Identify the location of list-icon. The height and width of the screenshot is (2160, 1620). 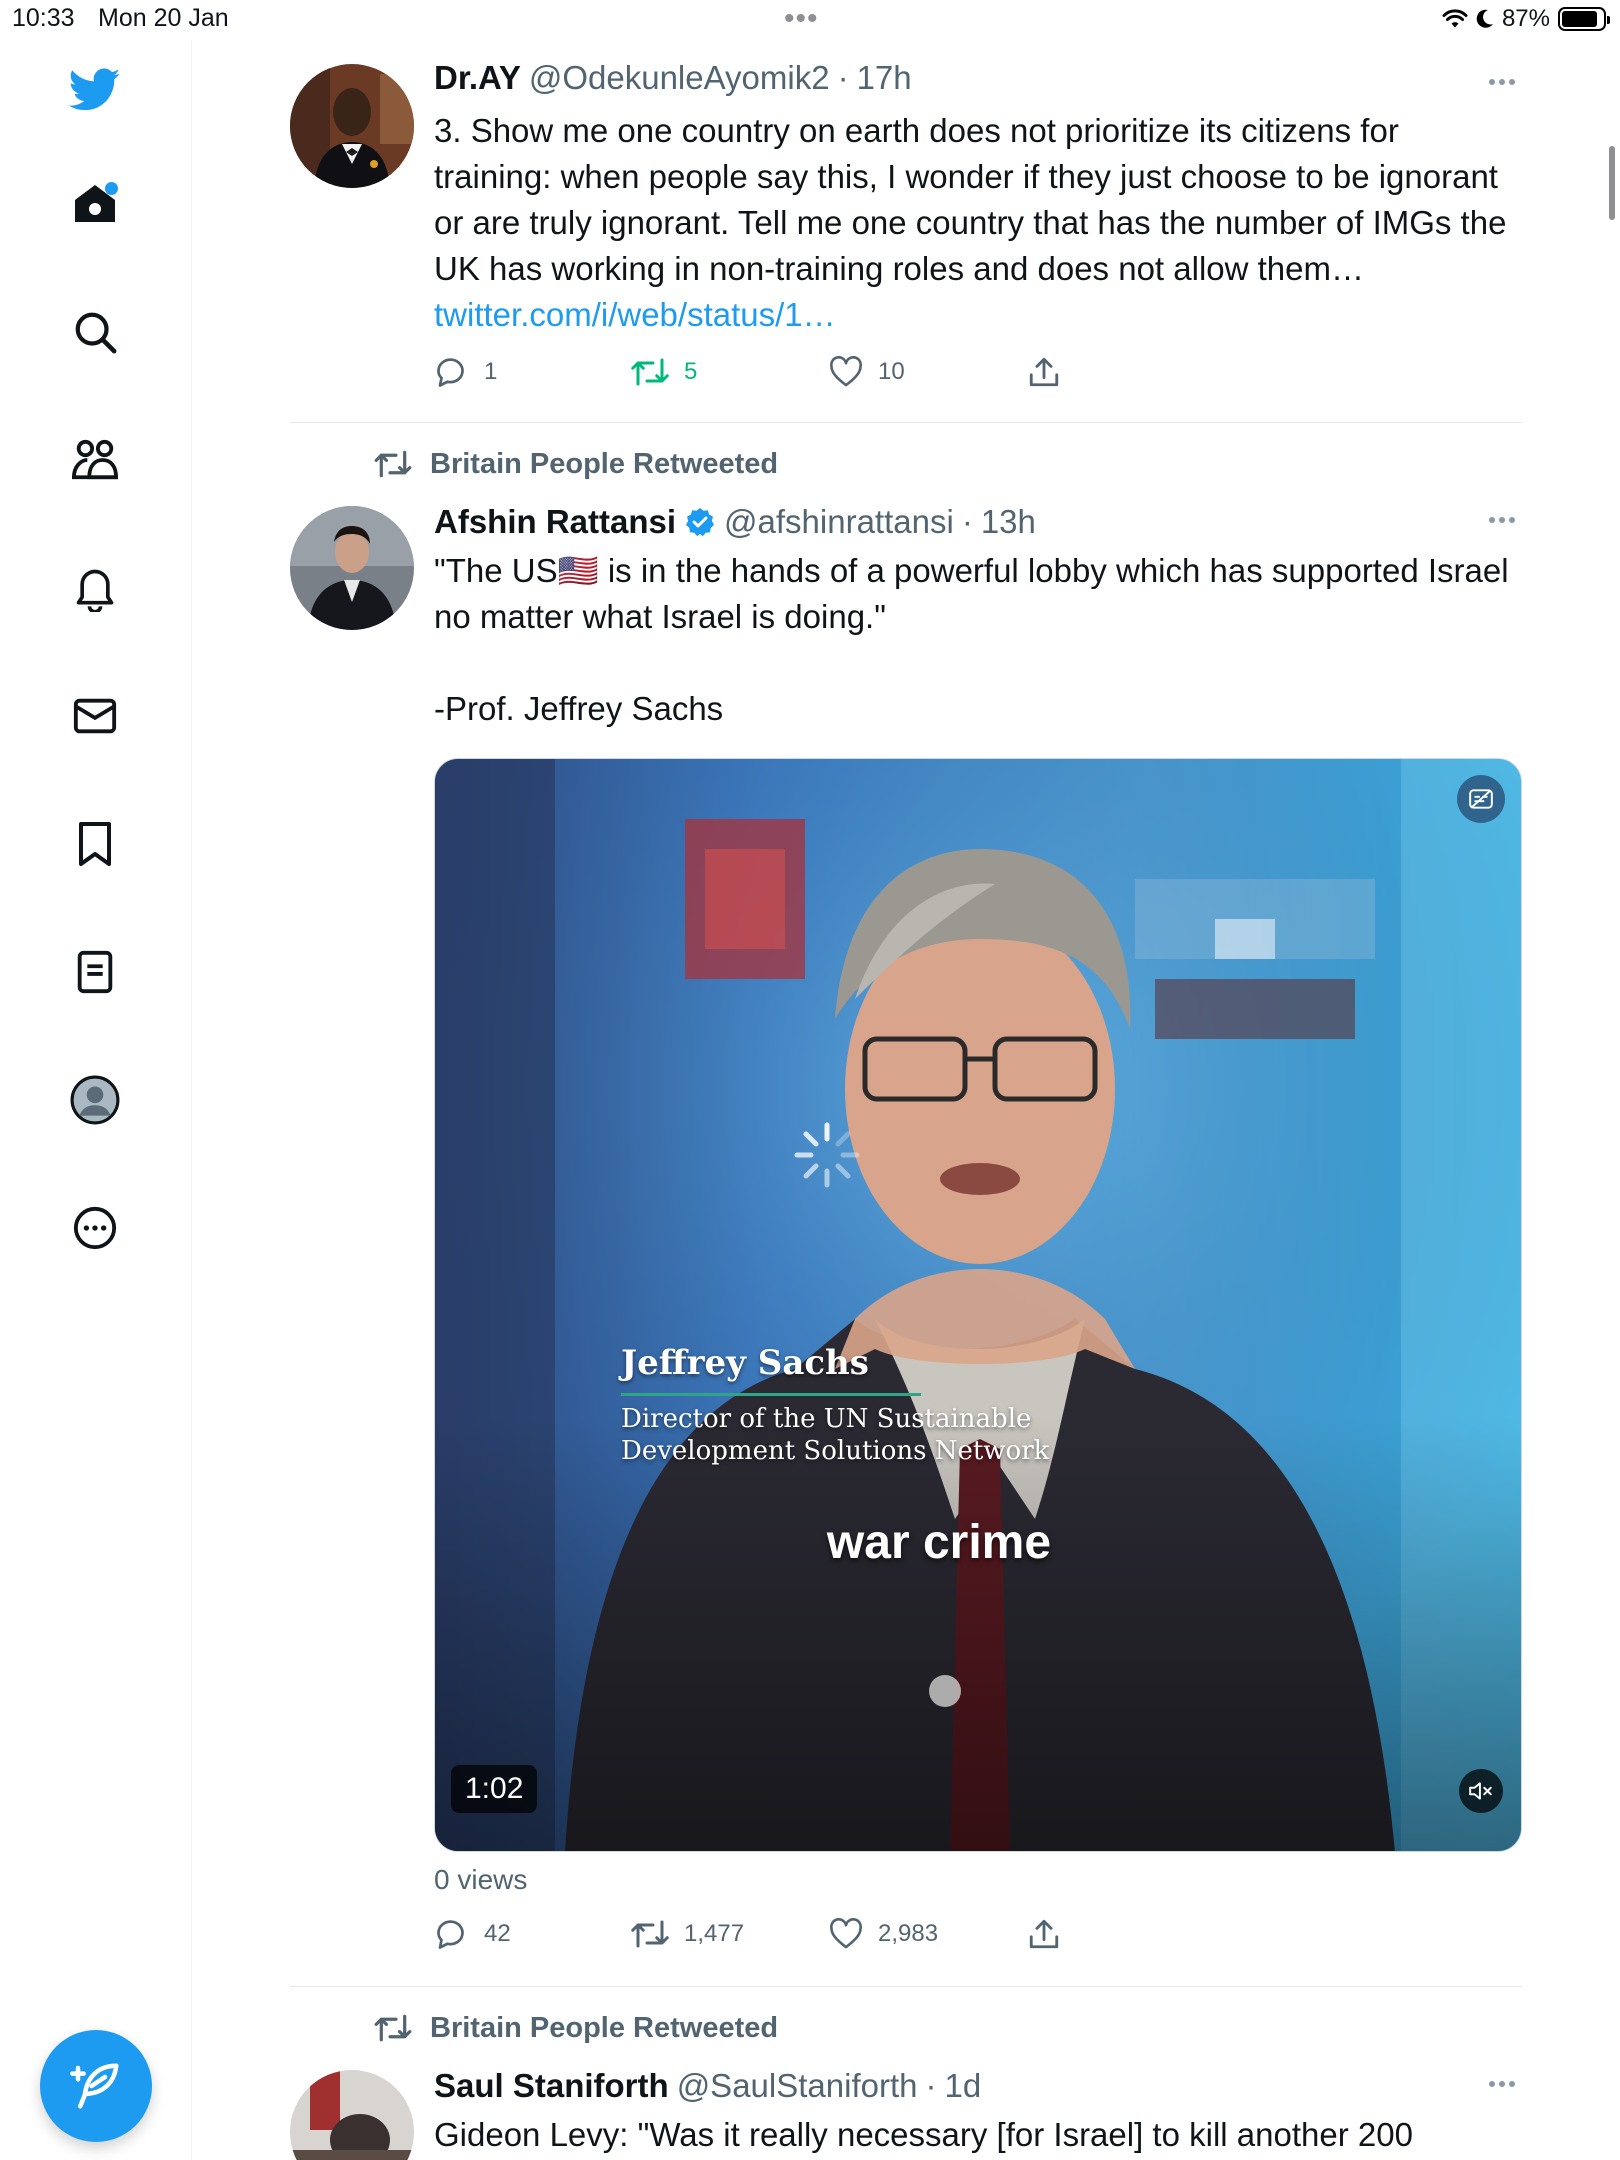
(95, 972).